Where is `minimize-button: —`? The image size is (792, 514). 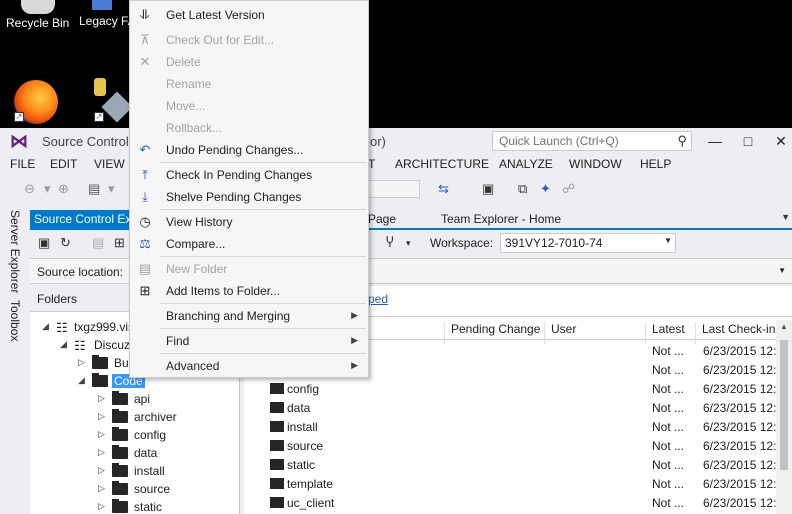
minimize-button: — is located at coordinates (715, 141).